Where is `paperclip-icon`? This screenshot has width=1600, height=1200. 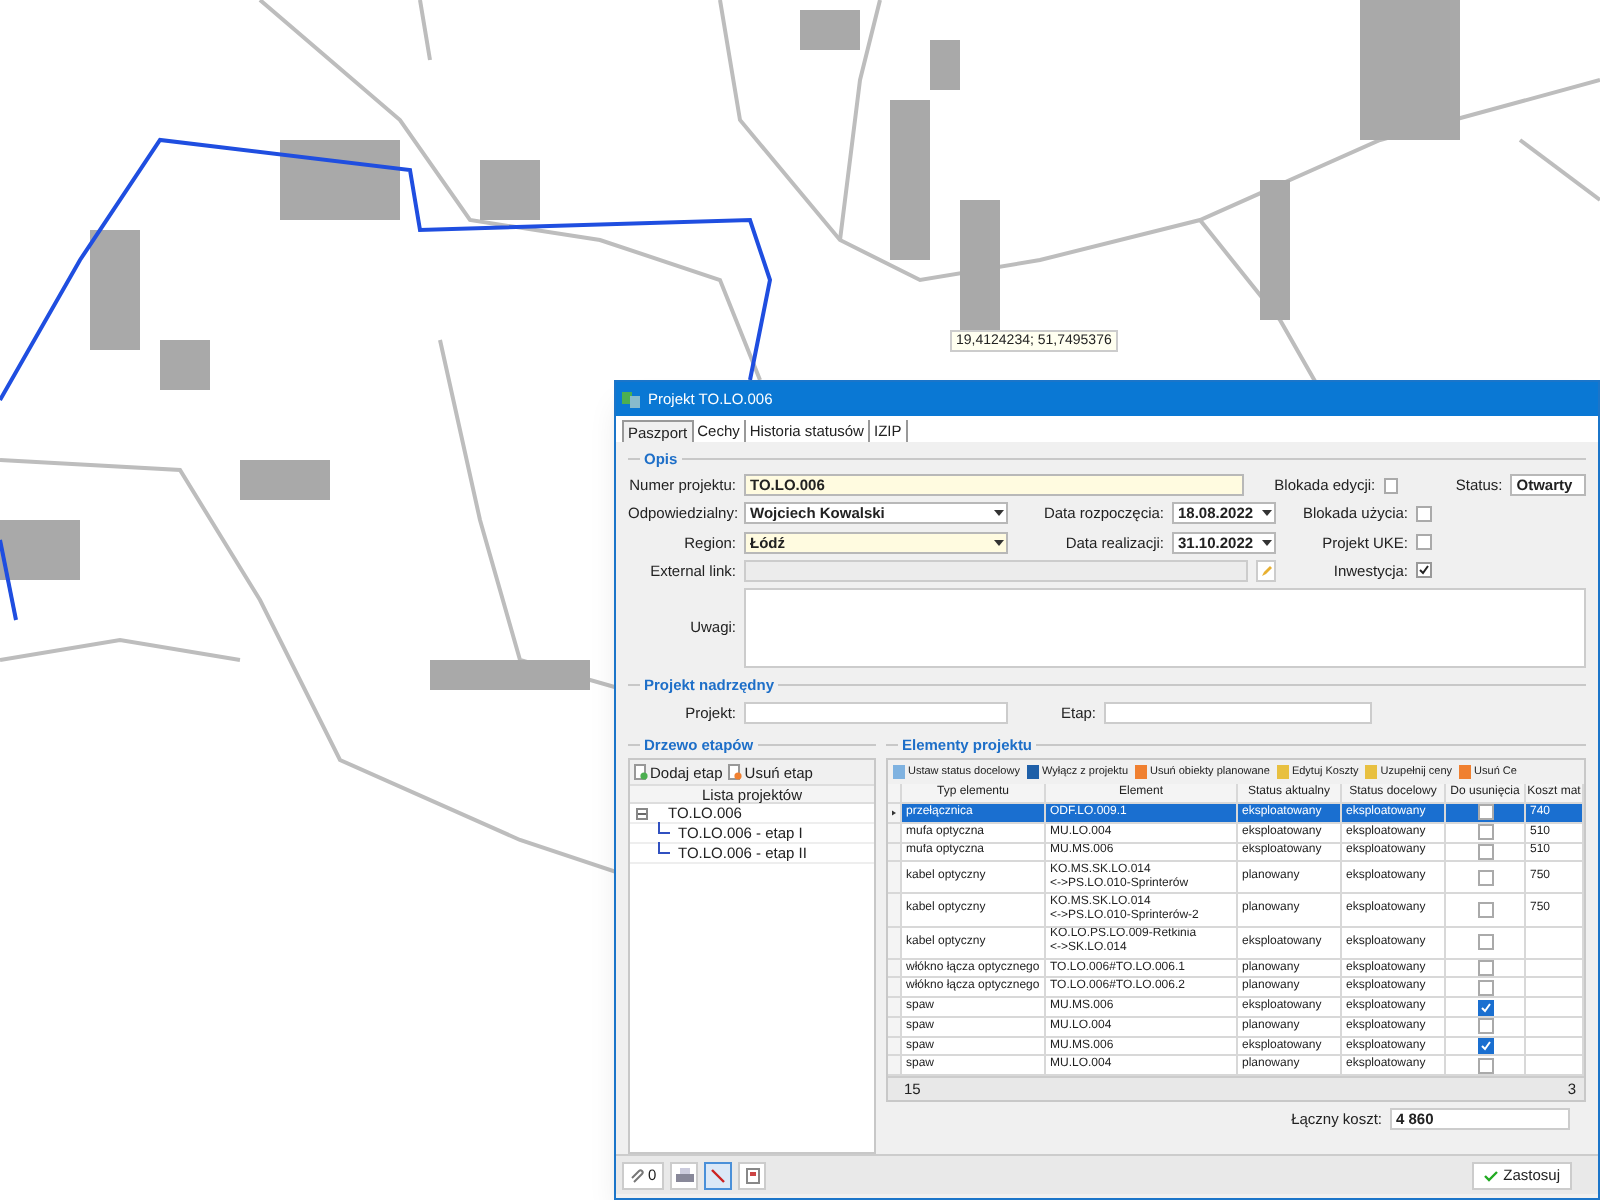
paperclip-icon is located at coordinates (637, 1175).